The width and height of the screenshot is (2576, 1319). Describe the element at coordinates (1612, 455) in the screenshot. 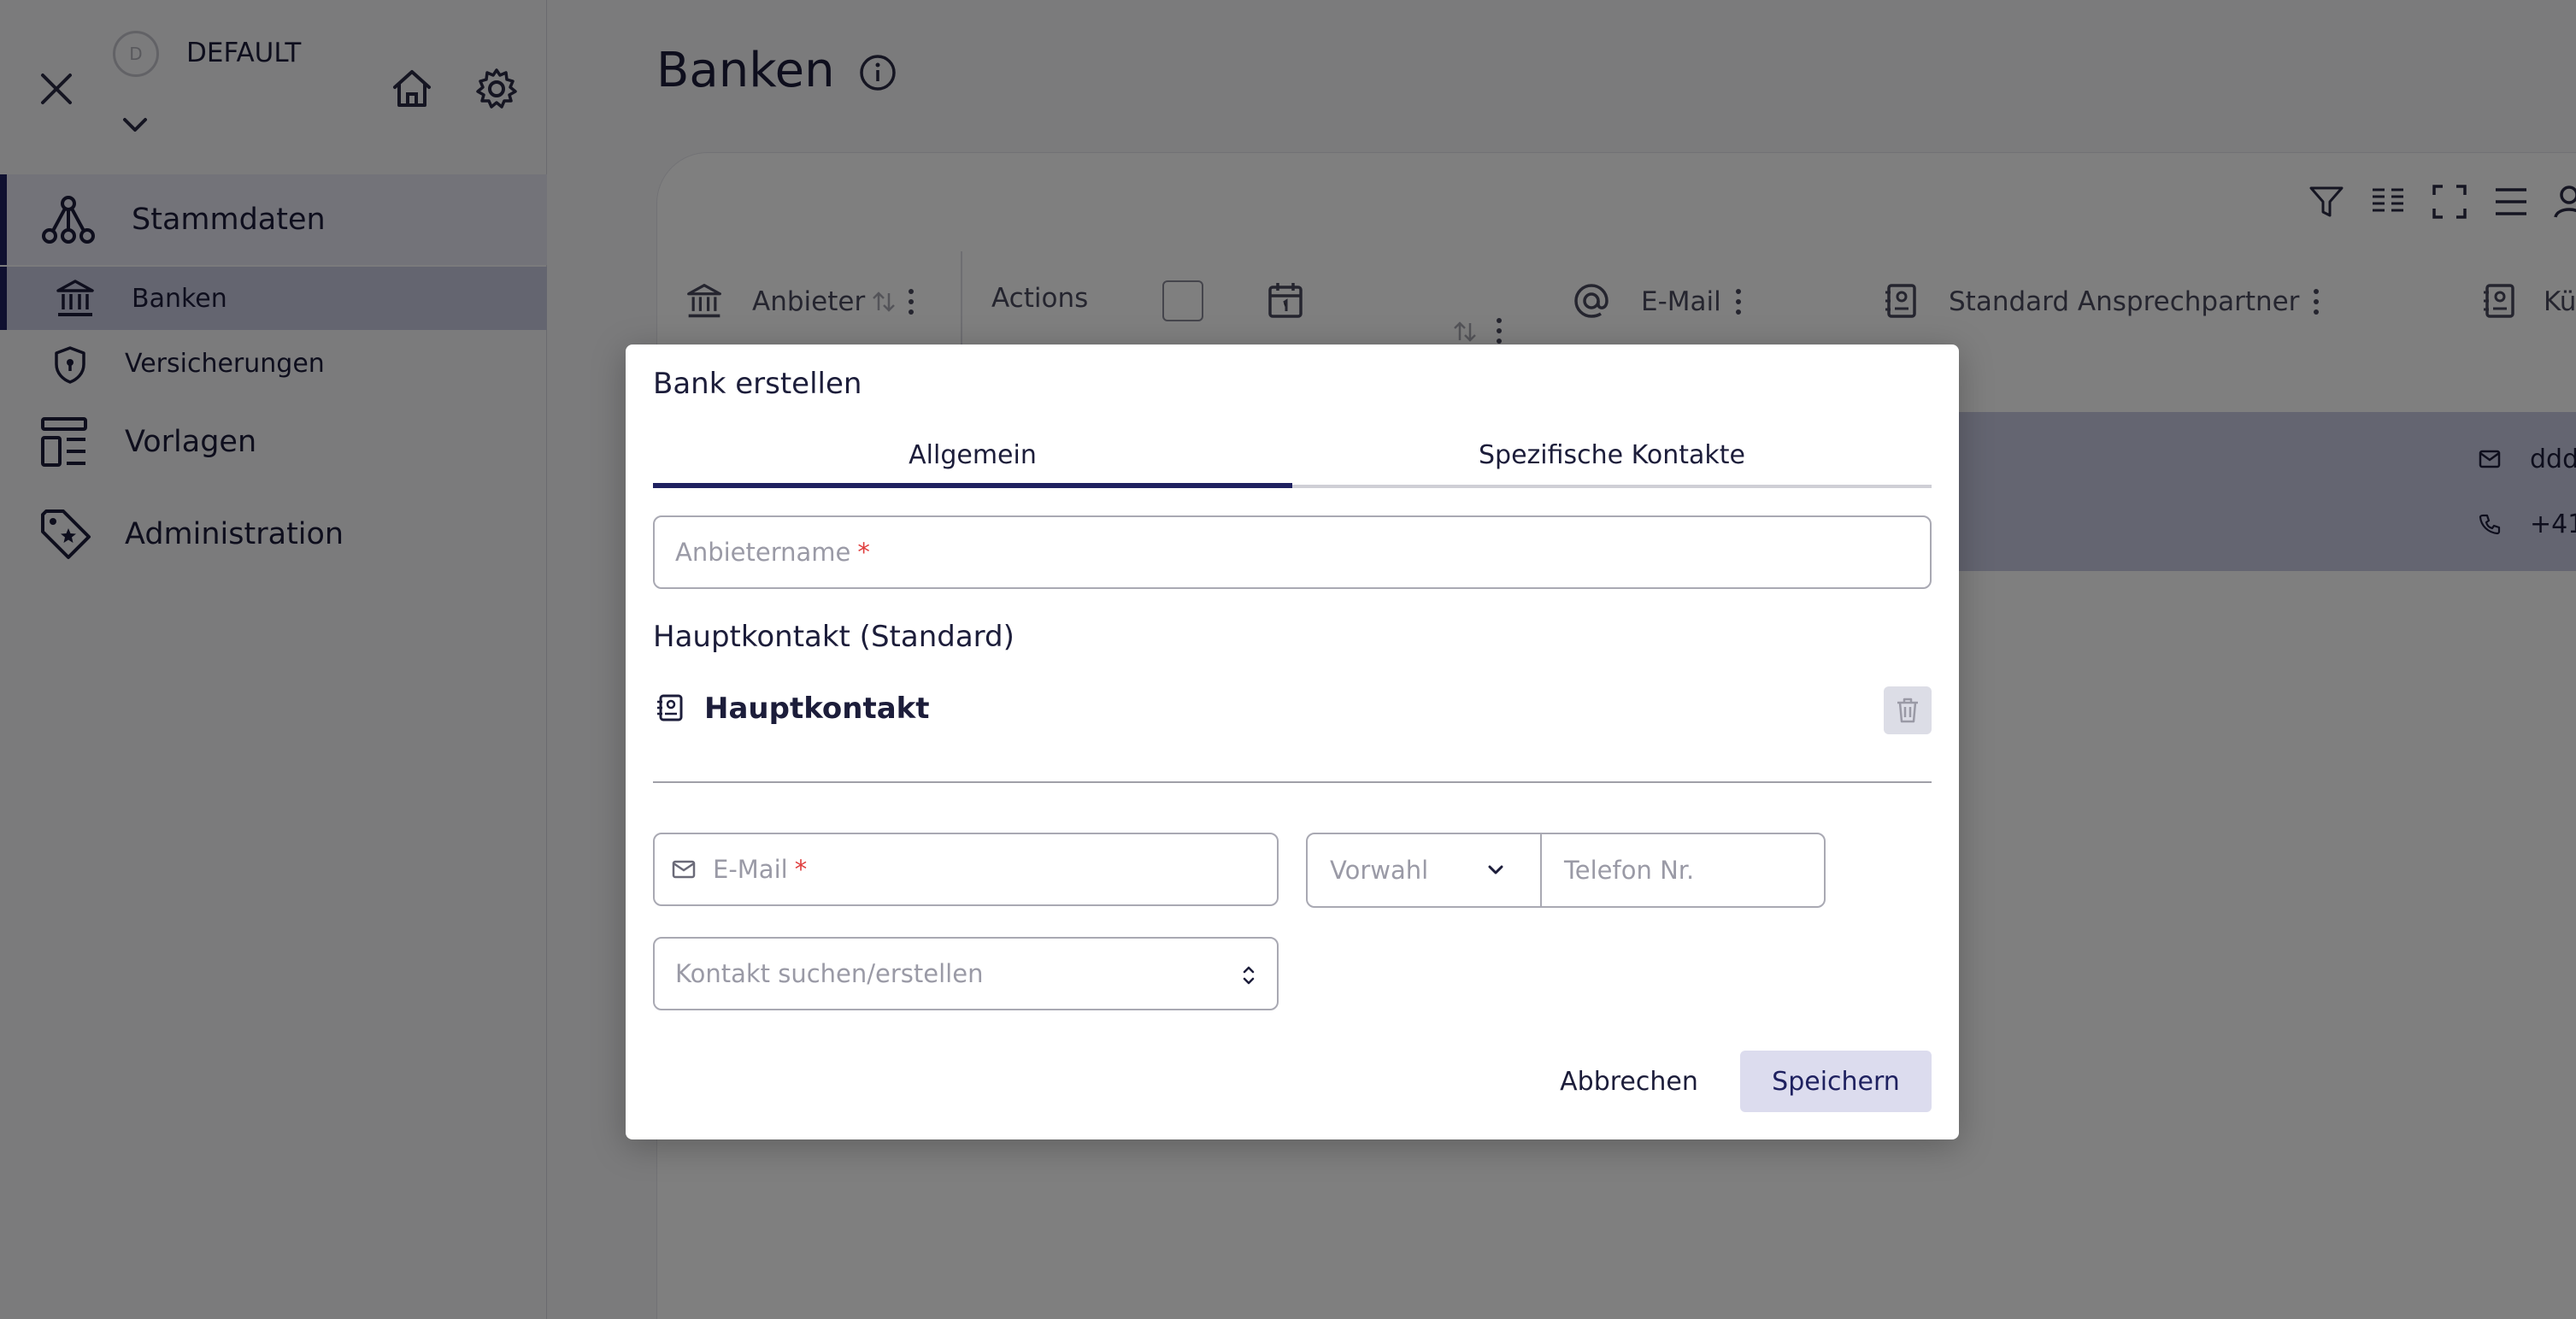

I see `tab-label: Spezifische Kontakte` at that location.